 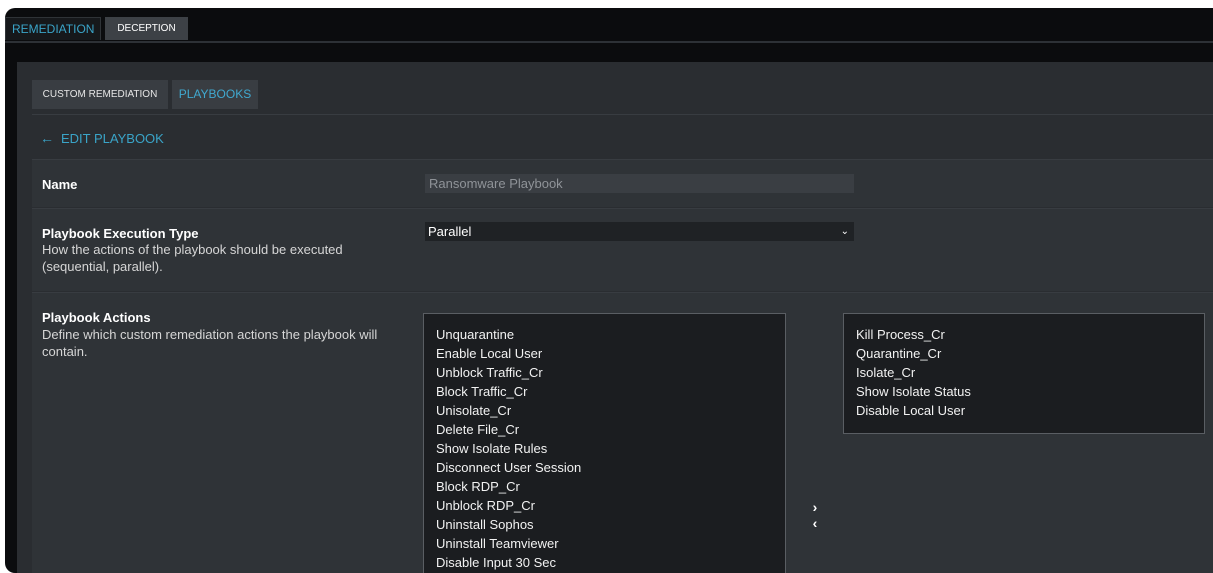 What do you see at coordinates (60, 184) in the screenshot?
I see `name-label: Name` at bounding box center [60, 184].